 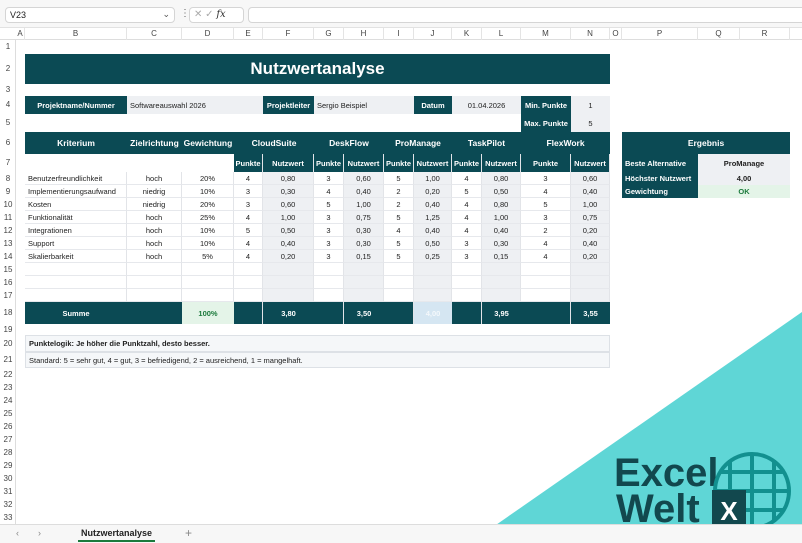 What do you see at coordinates (719, 34) in the screenshot?
I see `column-header-q: Q` at bounding box center [719, 34].